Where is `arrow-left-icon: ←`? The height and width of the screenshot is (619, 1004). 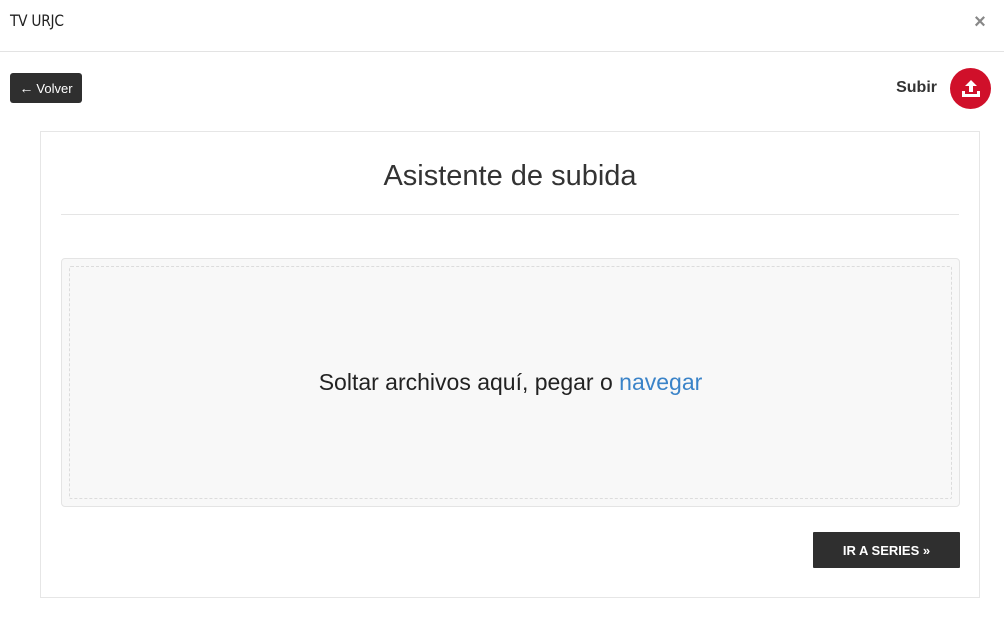
arrow-left-icon: ← is located at coordinates (26, 88).